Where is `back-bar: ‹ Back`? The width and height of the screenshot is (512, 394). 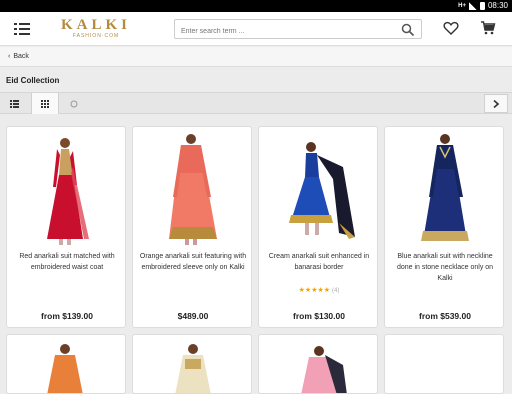
back-bar: ‹ Back is located at coordinates (256, 57).